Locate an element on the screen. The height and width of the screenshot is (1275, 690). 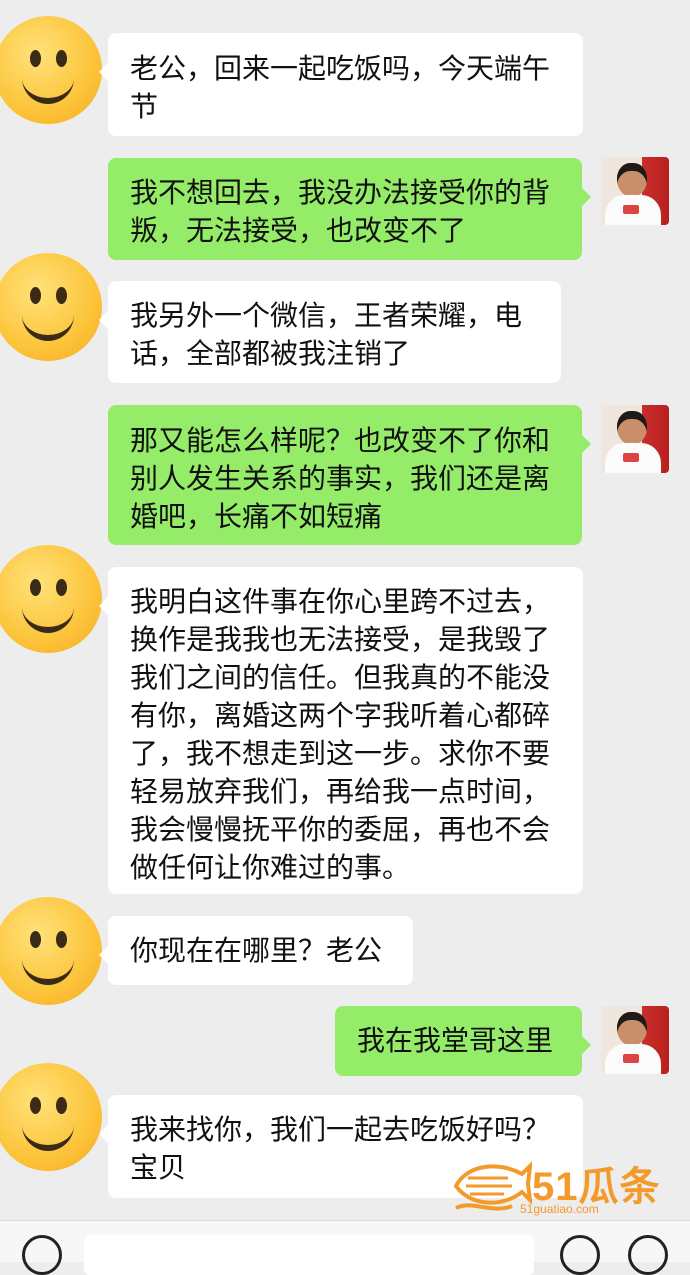
chat-bubble: 我不想回去，我没办法接受你的背叛，无法接受，也改变不了 is located at coordinates (349, 209).